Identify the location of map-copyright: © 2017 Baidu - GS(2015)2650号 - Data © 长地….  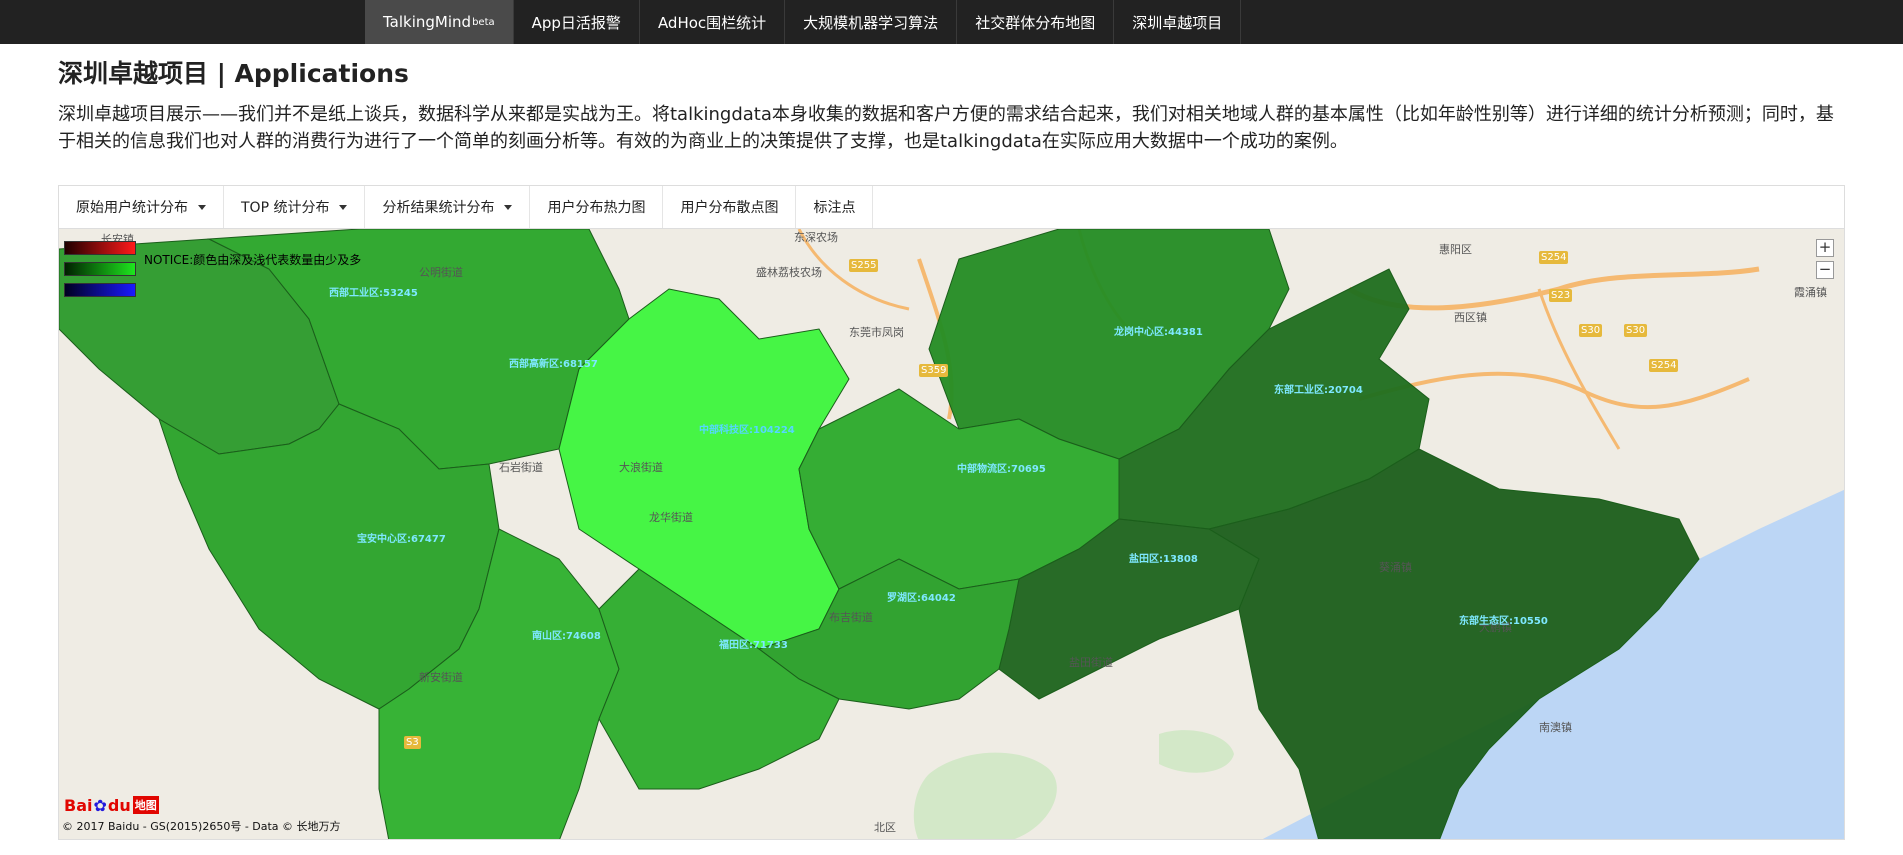
(201, 826).